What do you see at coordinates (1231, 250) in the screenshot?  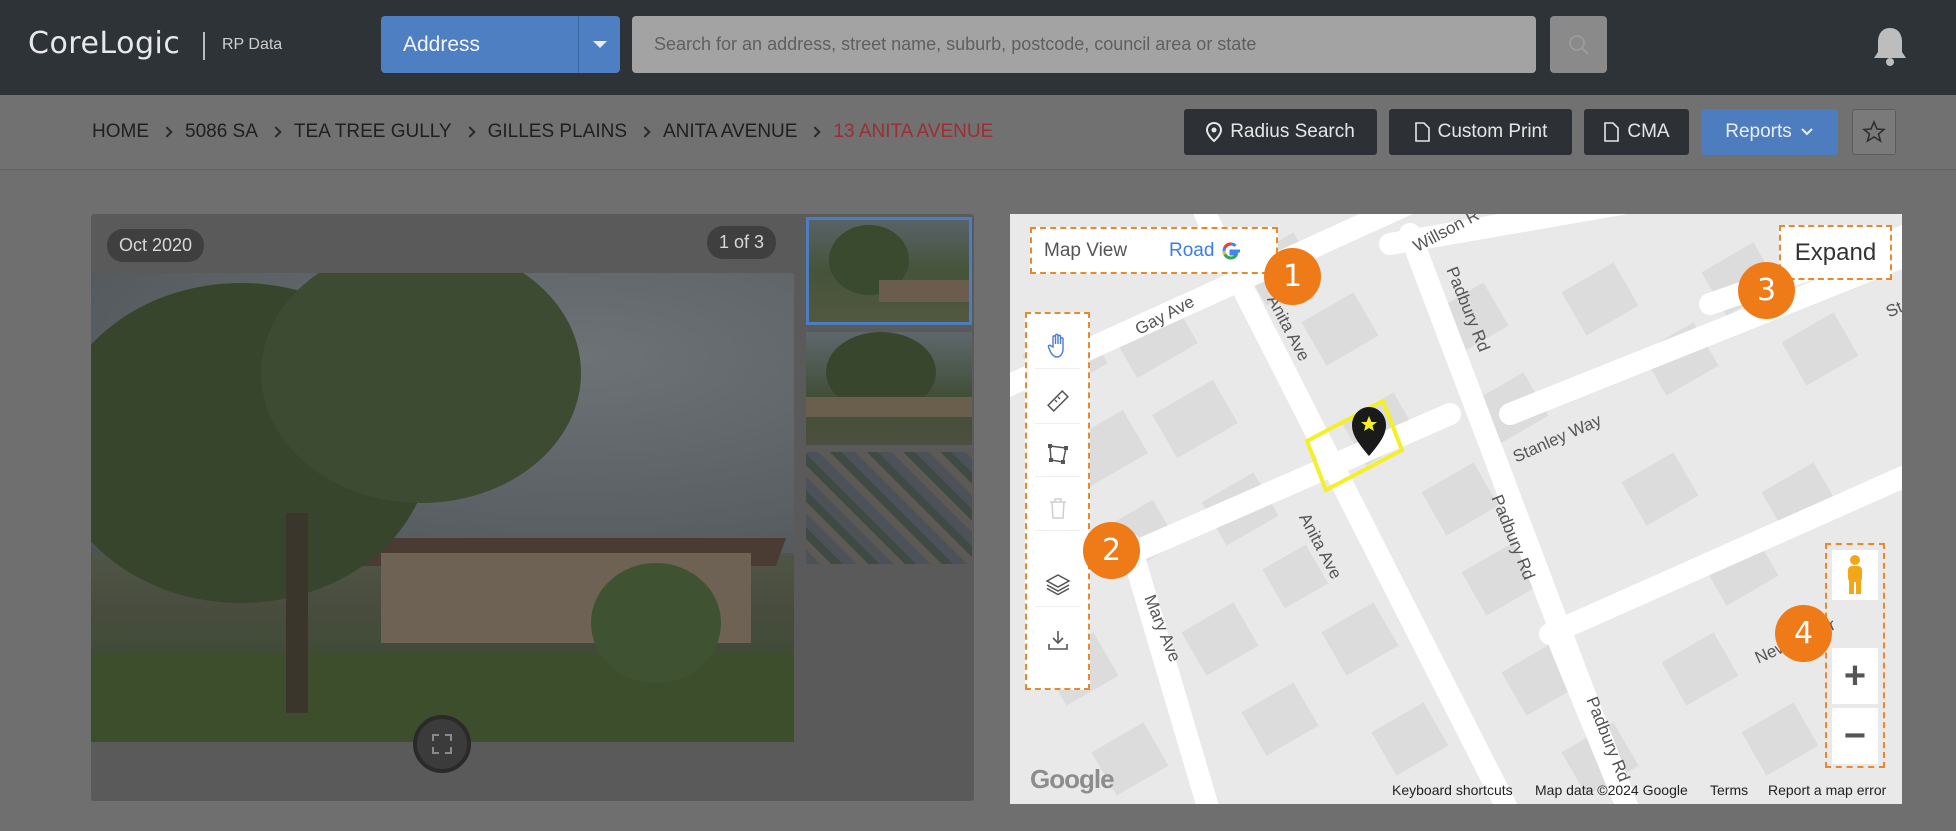 I see `google-g-icon` at bounding box center [1231, 250].